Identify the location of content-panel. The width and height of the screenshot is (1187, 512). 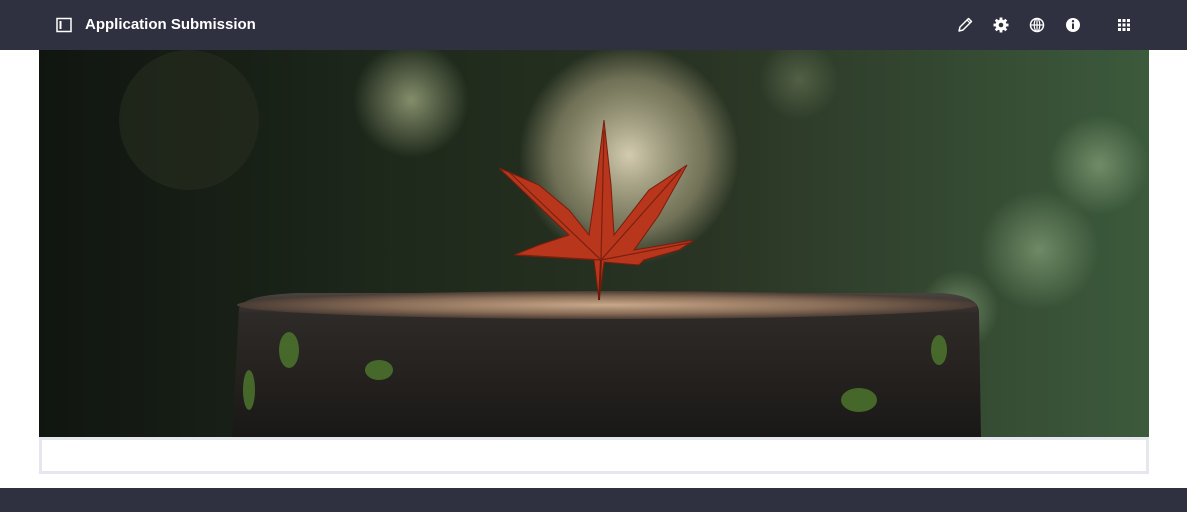
(594, 455).